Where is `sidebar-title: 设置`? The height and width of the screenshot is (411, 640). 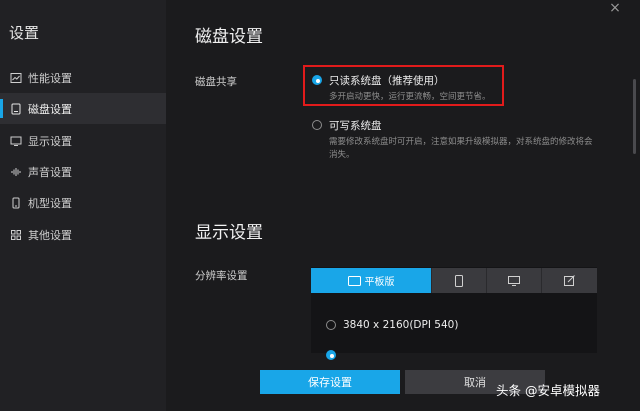 sidebar-title: 设置 is located at coordinates (24, 33).